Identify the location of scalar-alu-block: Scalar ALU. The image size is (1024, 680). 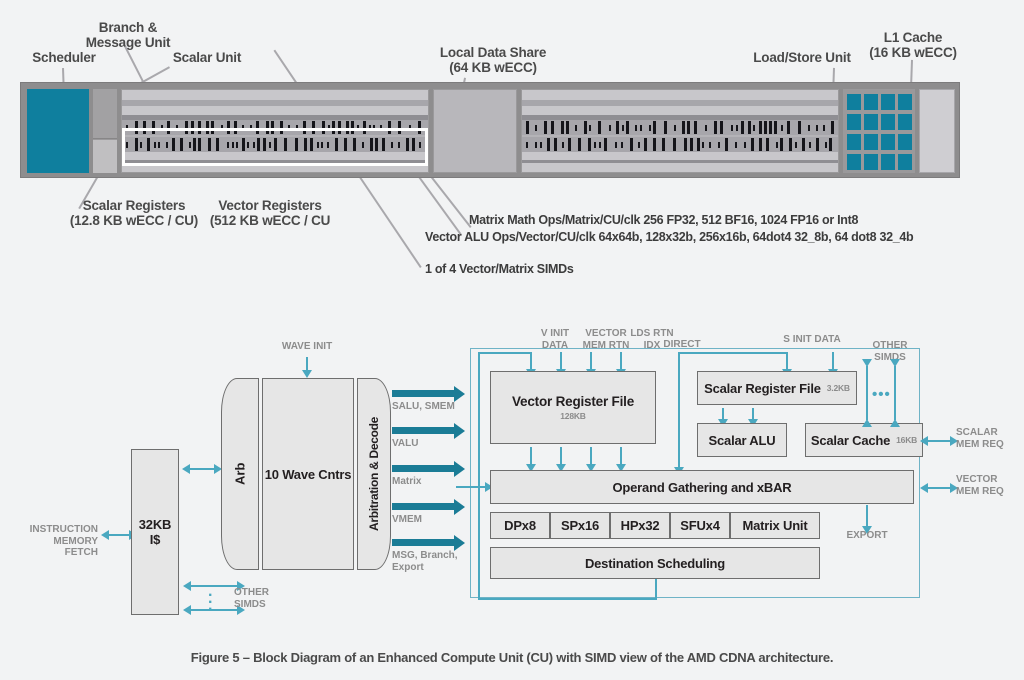
(742, 440).